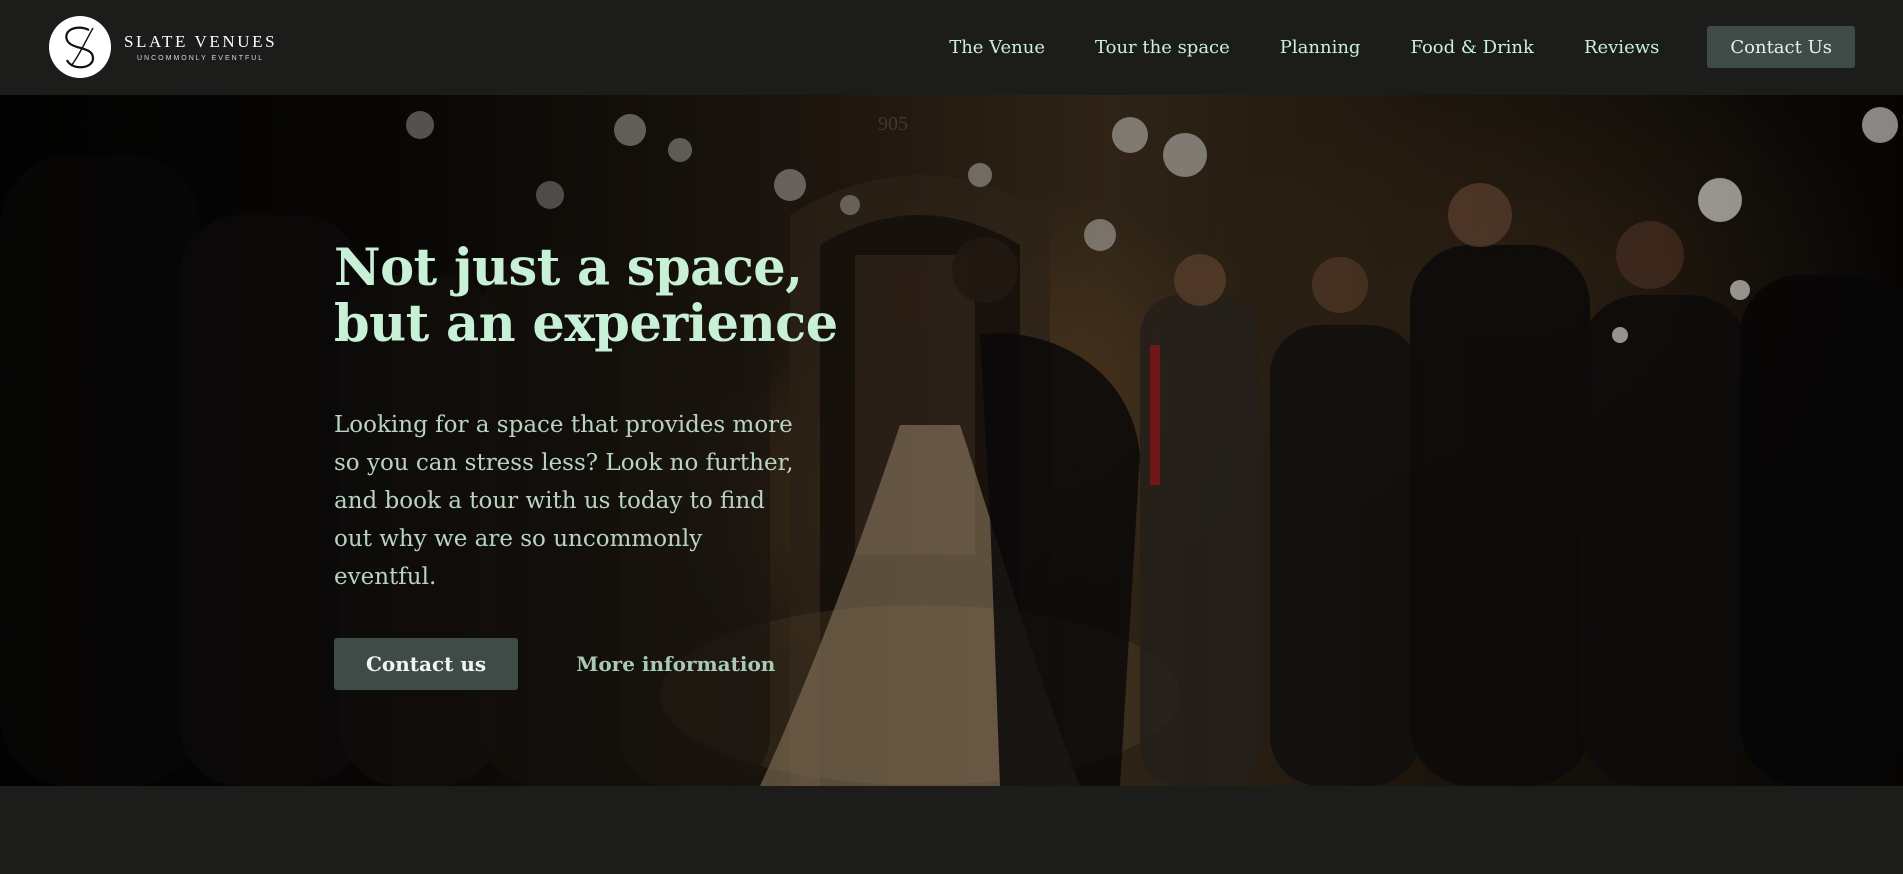 This screenshot has height=874, width=1903. Describe the element at coordinates (1471, 47) in the screenshot. I see `nav-item-food-drink: Food & Drink` at that location.